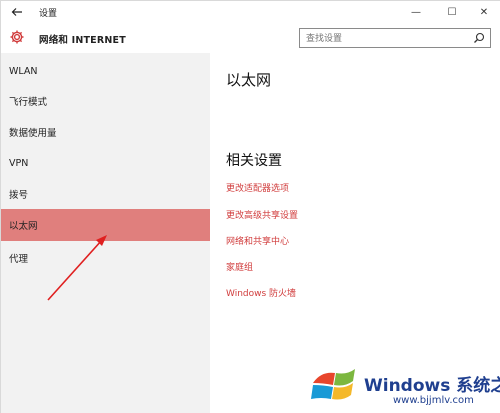  Describe the element at coordinates (386, 38) in the screenshot. I see `search-input` at that location.